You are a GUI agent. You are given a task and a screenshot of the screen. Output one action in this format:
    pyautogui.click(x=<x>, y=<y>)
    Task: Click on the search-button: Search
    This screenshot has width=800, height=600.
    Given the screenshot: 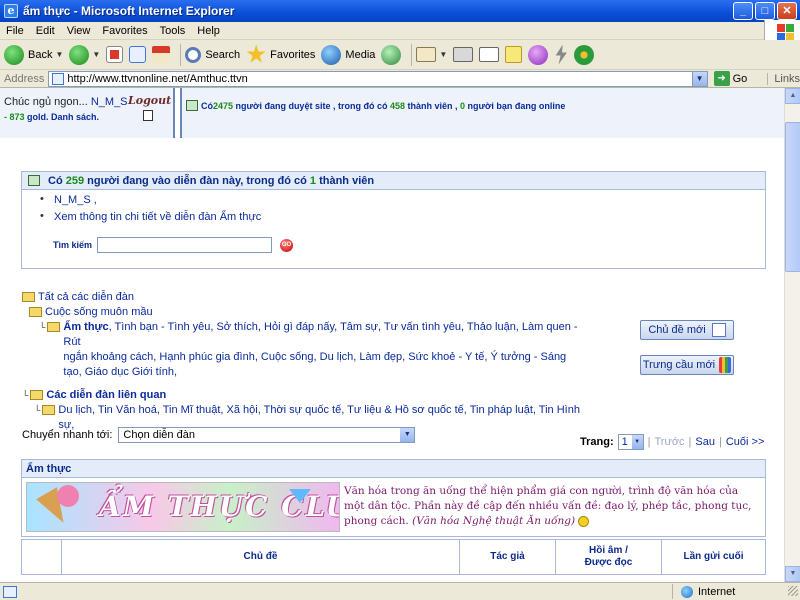 What is the action you would take?
    pyautogui.click(x=212, y=55)
    